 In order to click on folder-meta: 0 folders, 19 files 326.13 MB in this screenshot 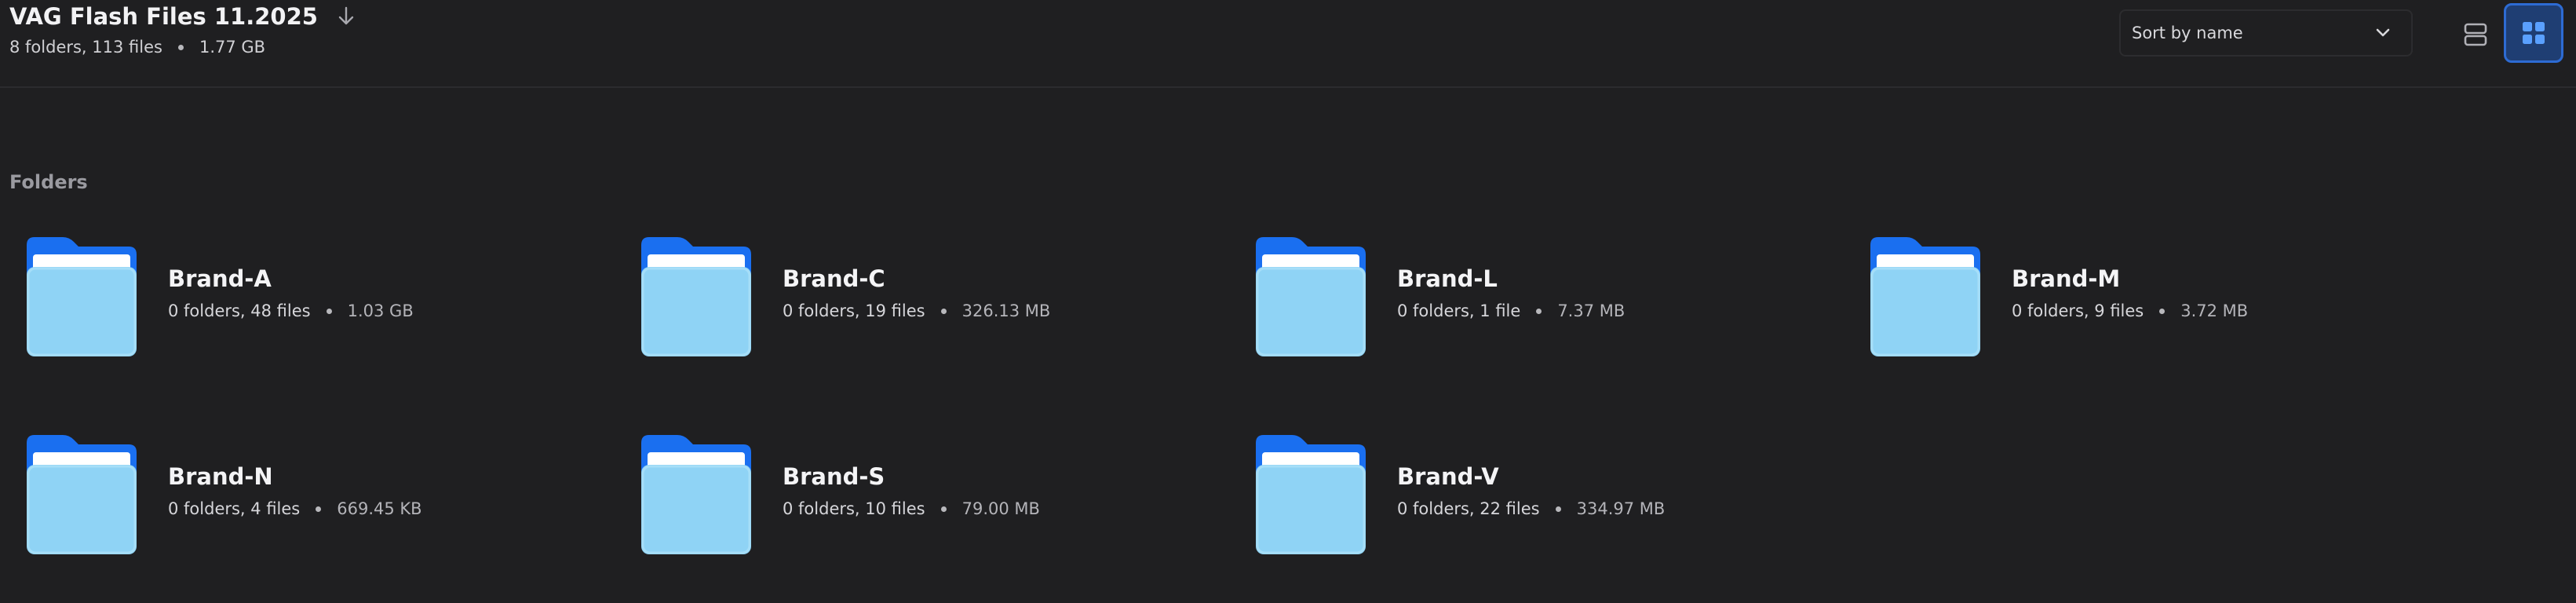, I will do `click(916, 311)`.